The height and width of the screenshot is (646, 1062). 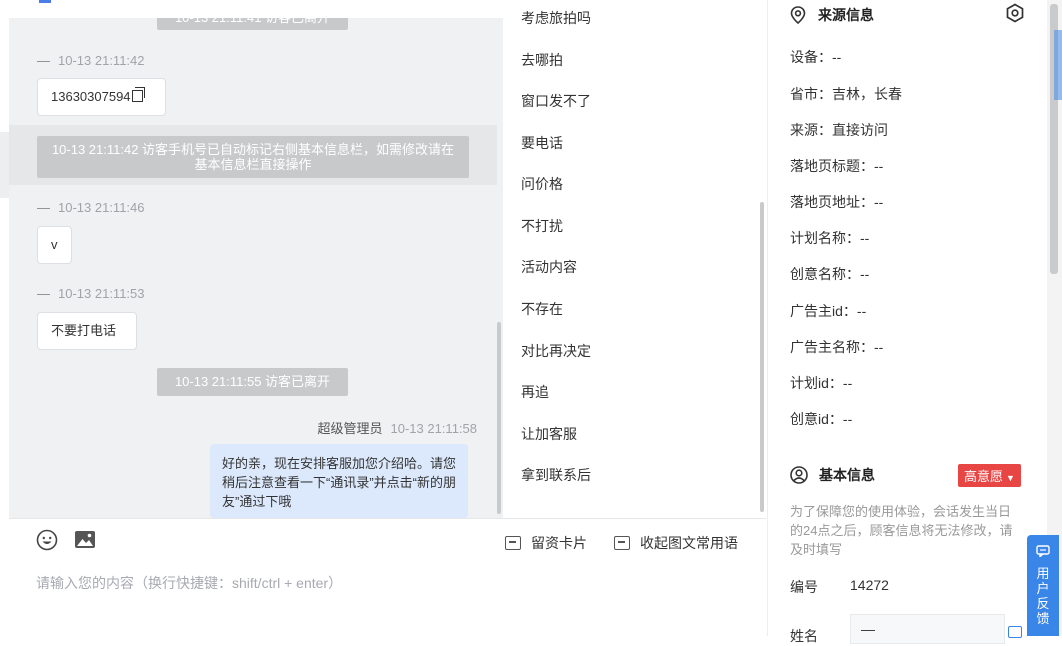 I want to click on phrase-item: 要电话, so click(x=542, y=143).